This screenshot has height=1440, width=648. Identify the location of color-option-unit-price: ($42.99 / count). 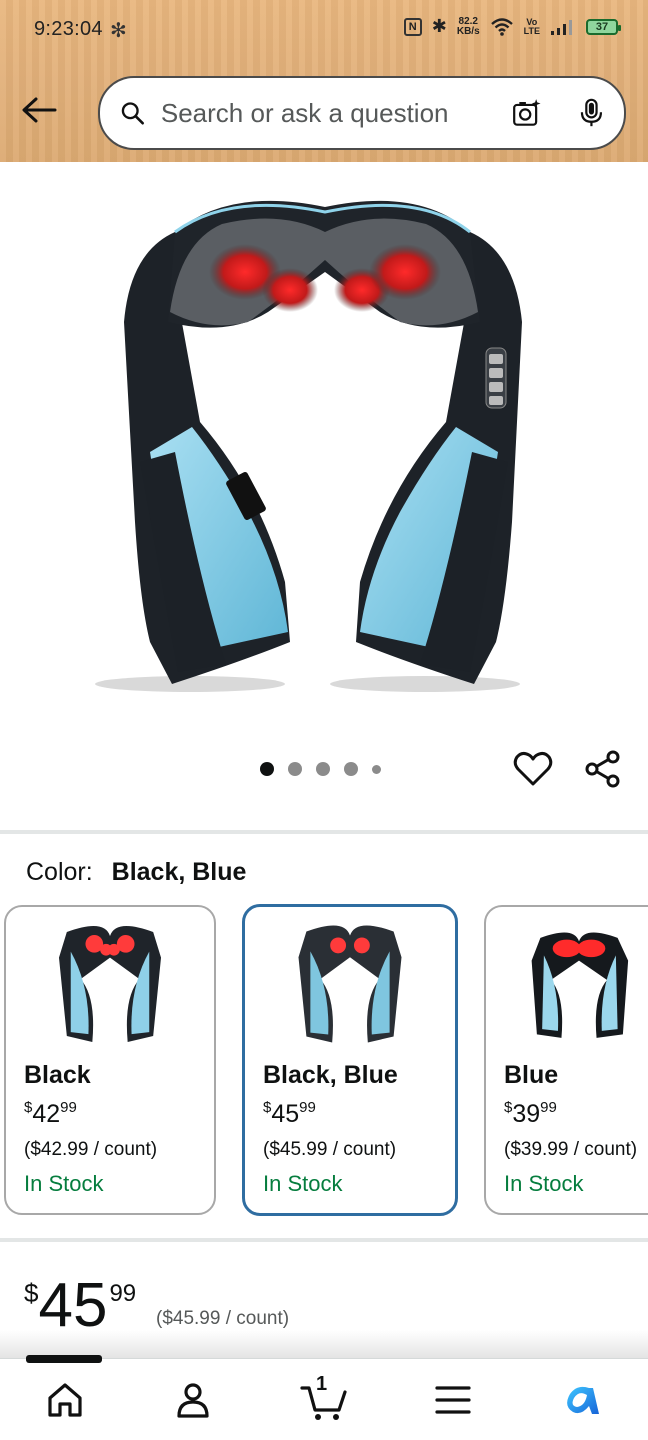
(91, 1149).